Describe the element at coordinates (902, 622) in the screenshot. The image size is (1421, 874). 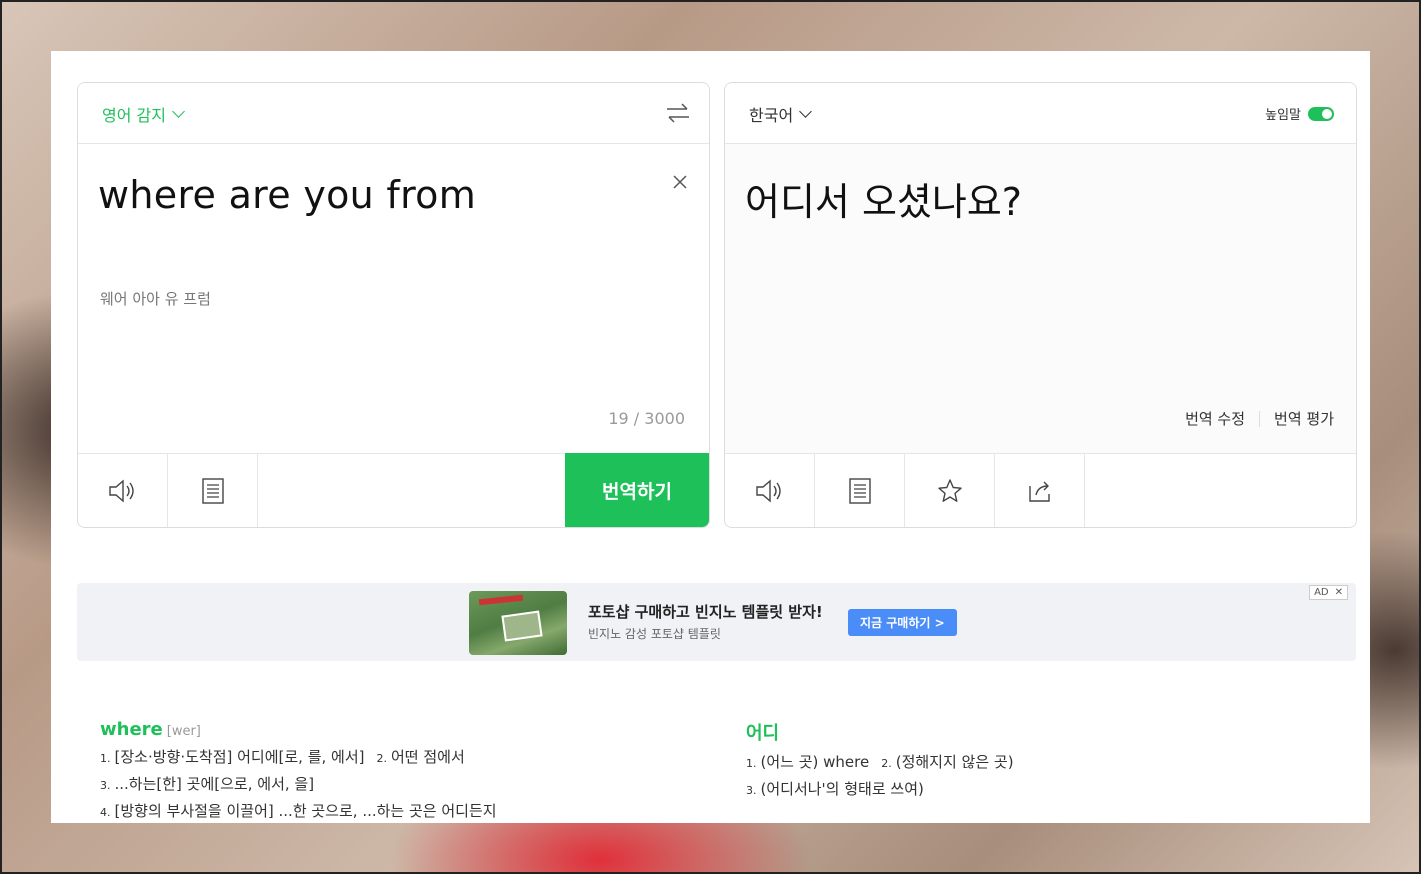
I see `ad-buy-button: 지금 구매하기 >` at that location.